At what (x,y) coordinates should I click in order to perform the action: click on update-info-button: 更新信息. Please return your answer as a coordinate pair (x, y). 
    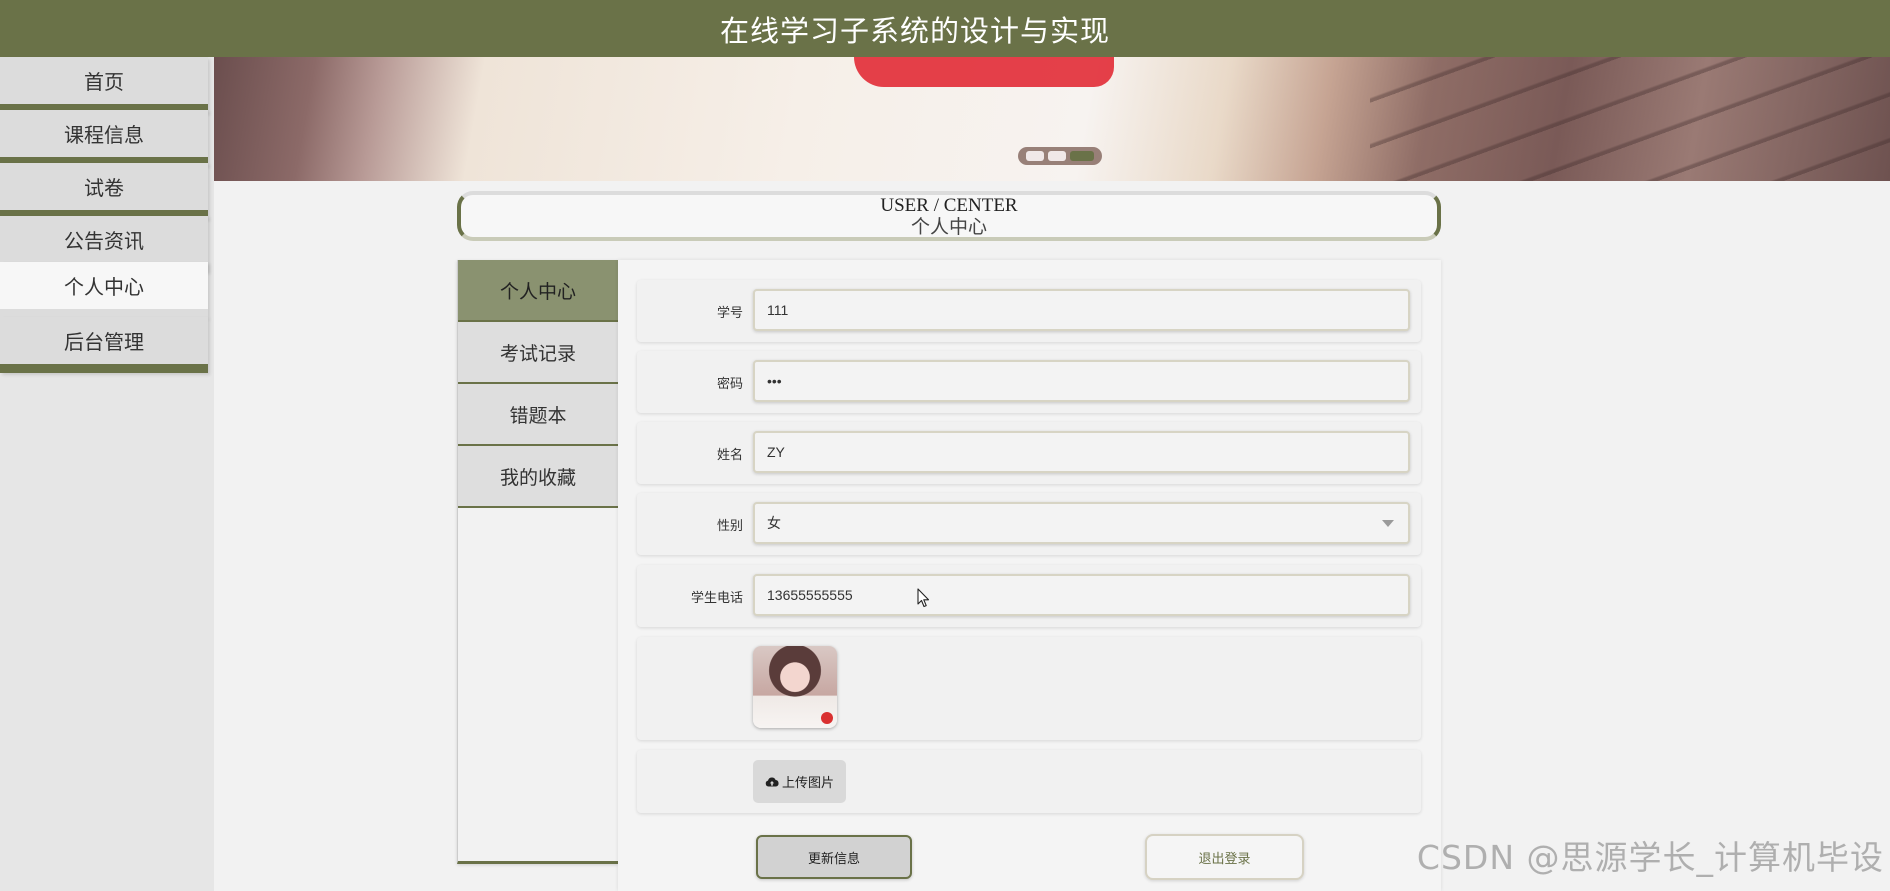
    Looking at the image, I should click on (834, 857).